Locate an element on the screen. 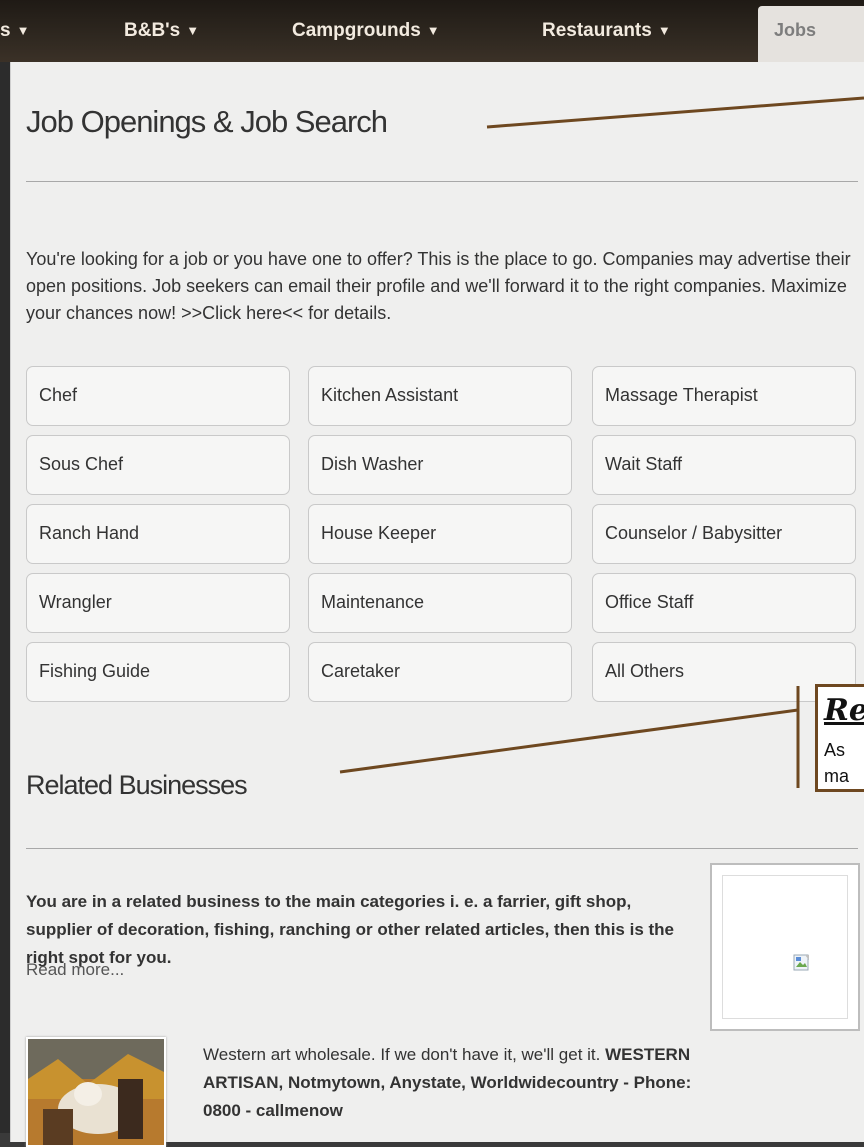  callout-title: Re is located at coordinates (844, 710).